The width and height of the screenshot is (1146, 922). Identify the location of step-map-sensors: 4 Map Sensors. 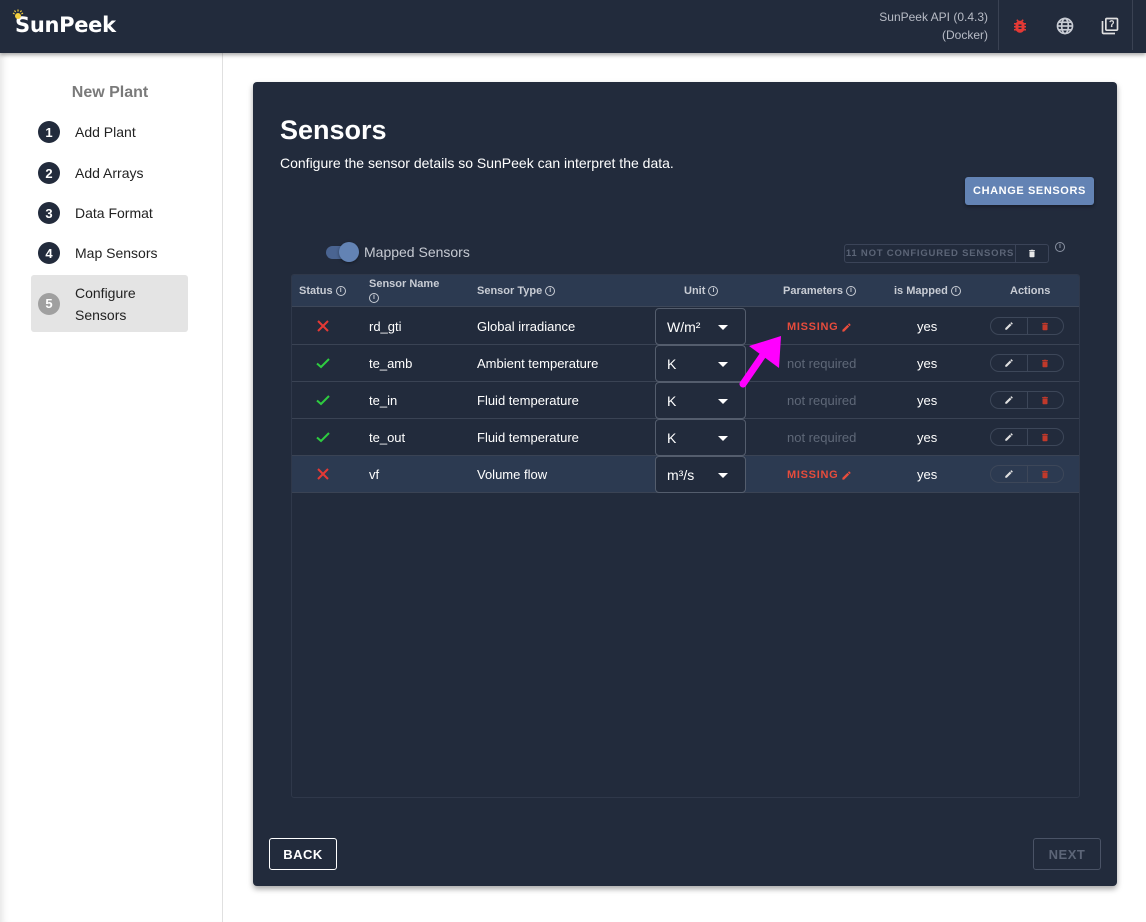
(109, 253).